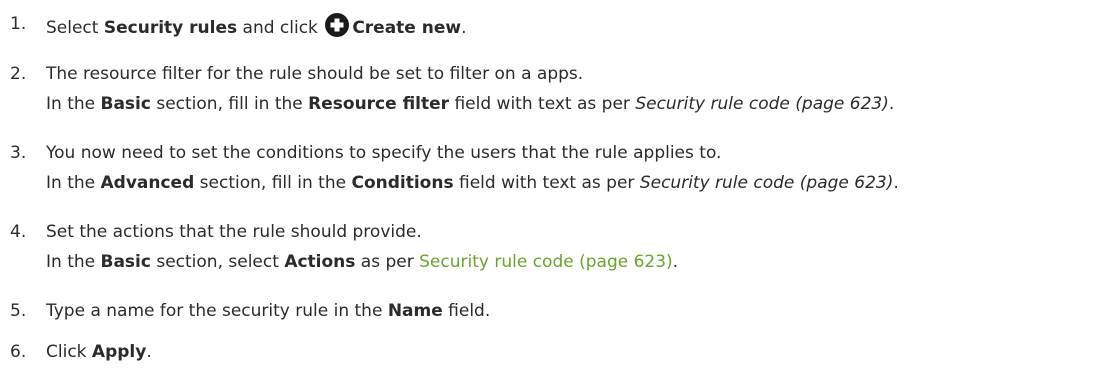 The image size is (1112, 378). What do you see at coordinates (69, 352) in the screenshot?
I see `step-text: Click` at bounding box center [69, 352].